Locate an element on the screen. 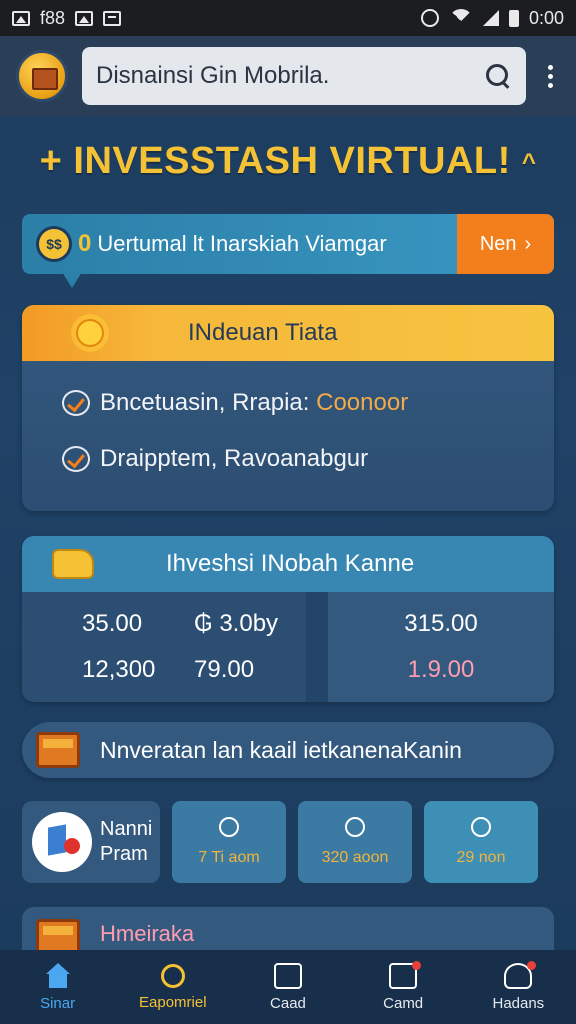  status-bar-right: 0:00 is located at coordinates (492, 18).